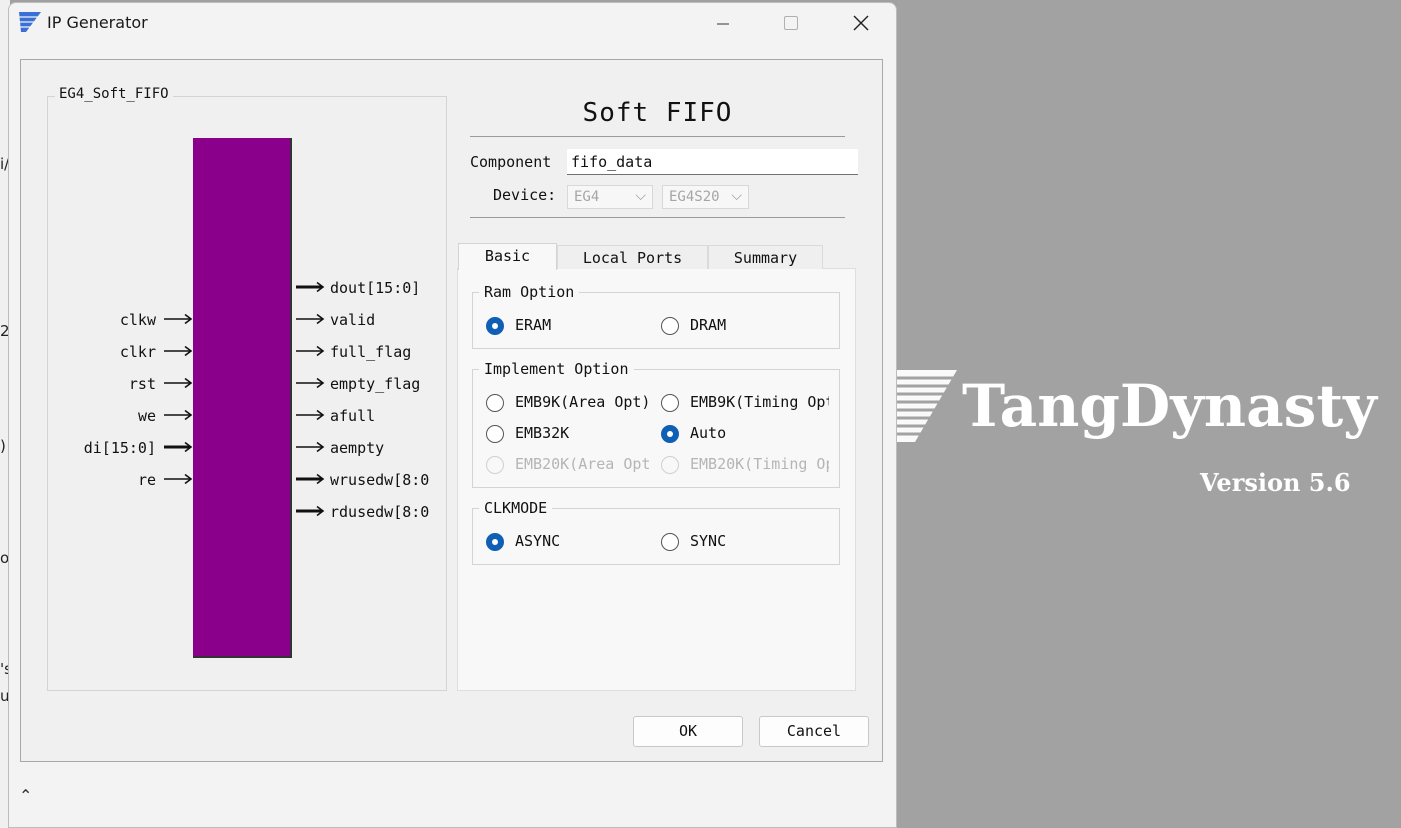 The width and height of the screenshot is (1401, 828). I want to click on radio-label: ERAM, so click(533, 325).